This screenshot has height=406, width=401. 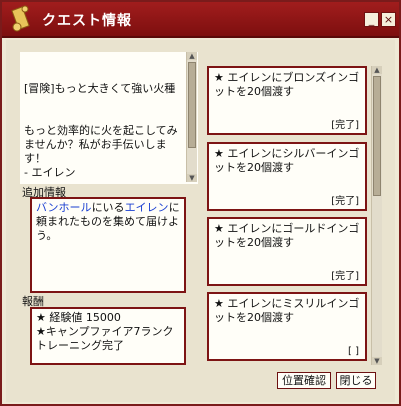 What do you see at coordinates (376, 215) in the screenshot?
I see `objectives-scrollbar: ▲ ▼` at bounding box center [376, 215].